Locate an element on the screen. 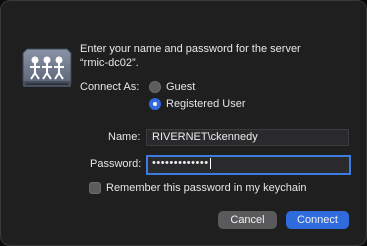 This screenshot has height=246, width=367. remember-password-checkbox is located at coordinates (95, 188).